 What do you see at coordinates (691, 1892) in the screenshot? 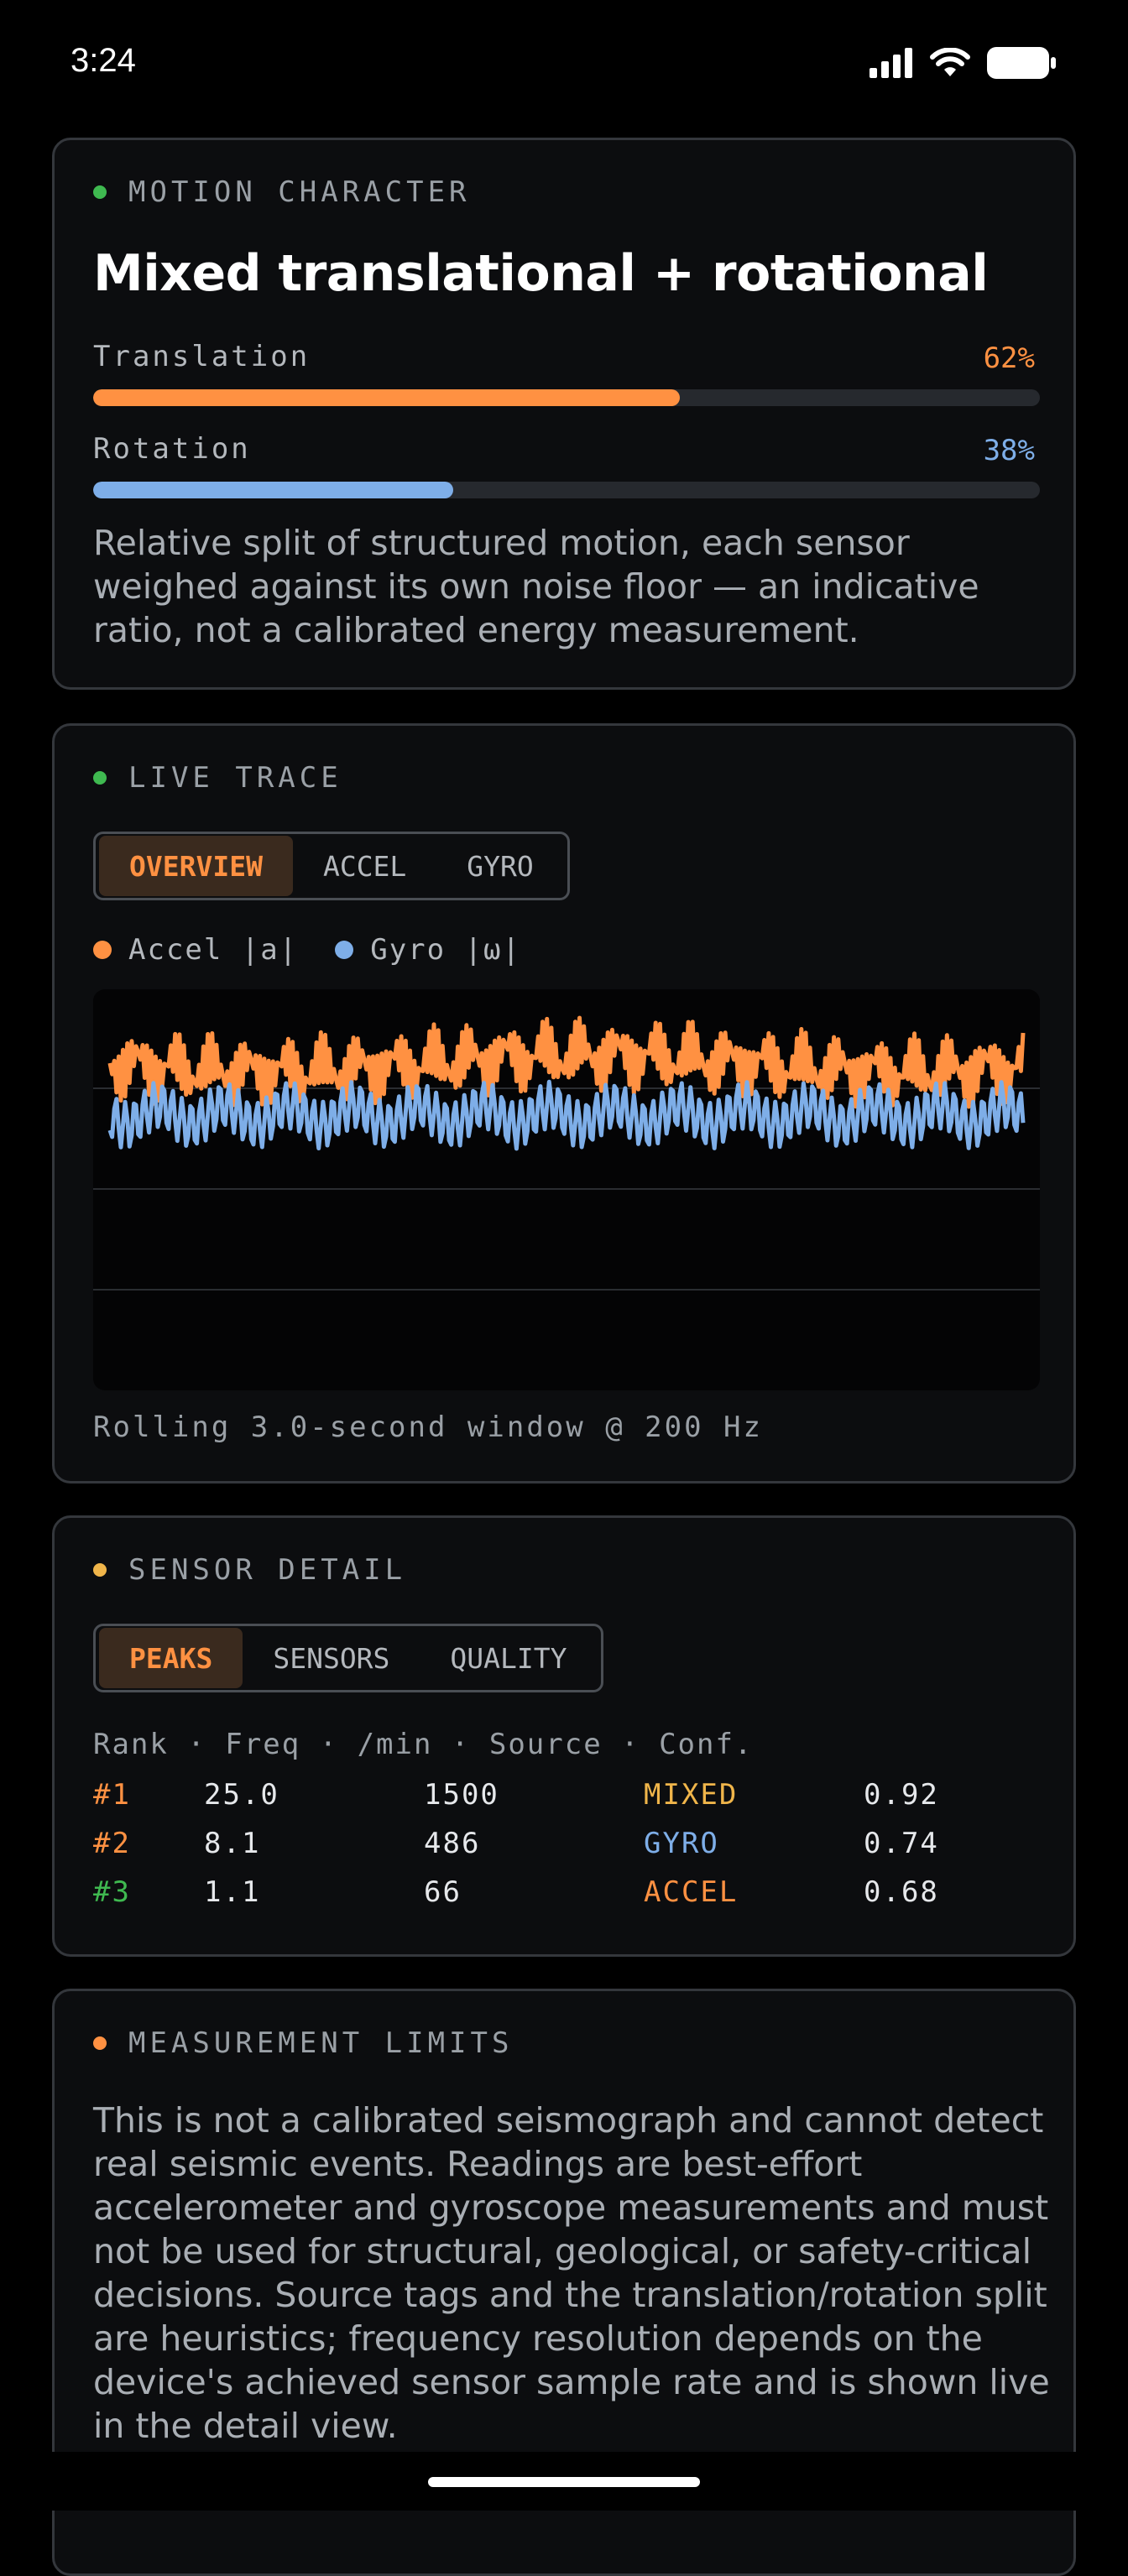
I see `peak-source: ACCEL` at bounding box center [691, 1892].